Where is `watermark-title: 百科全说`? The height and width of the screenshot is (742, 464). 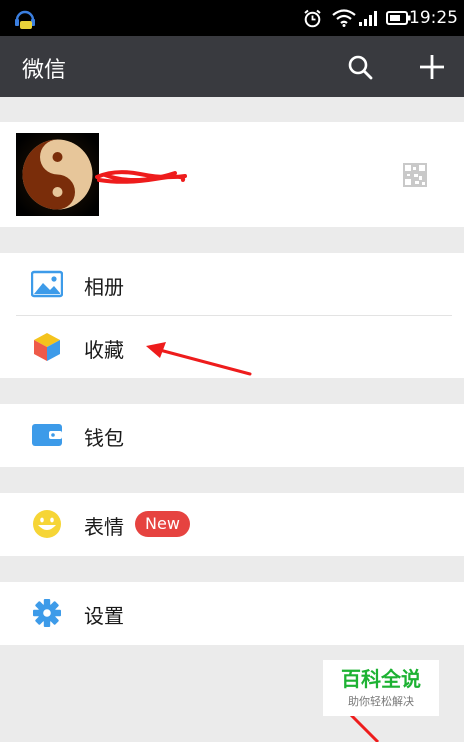
watermark-title: 百科全说 is located at coordinates (381, 679).